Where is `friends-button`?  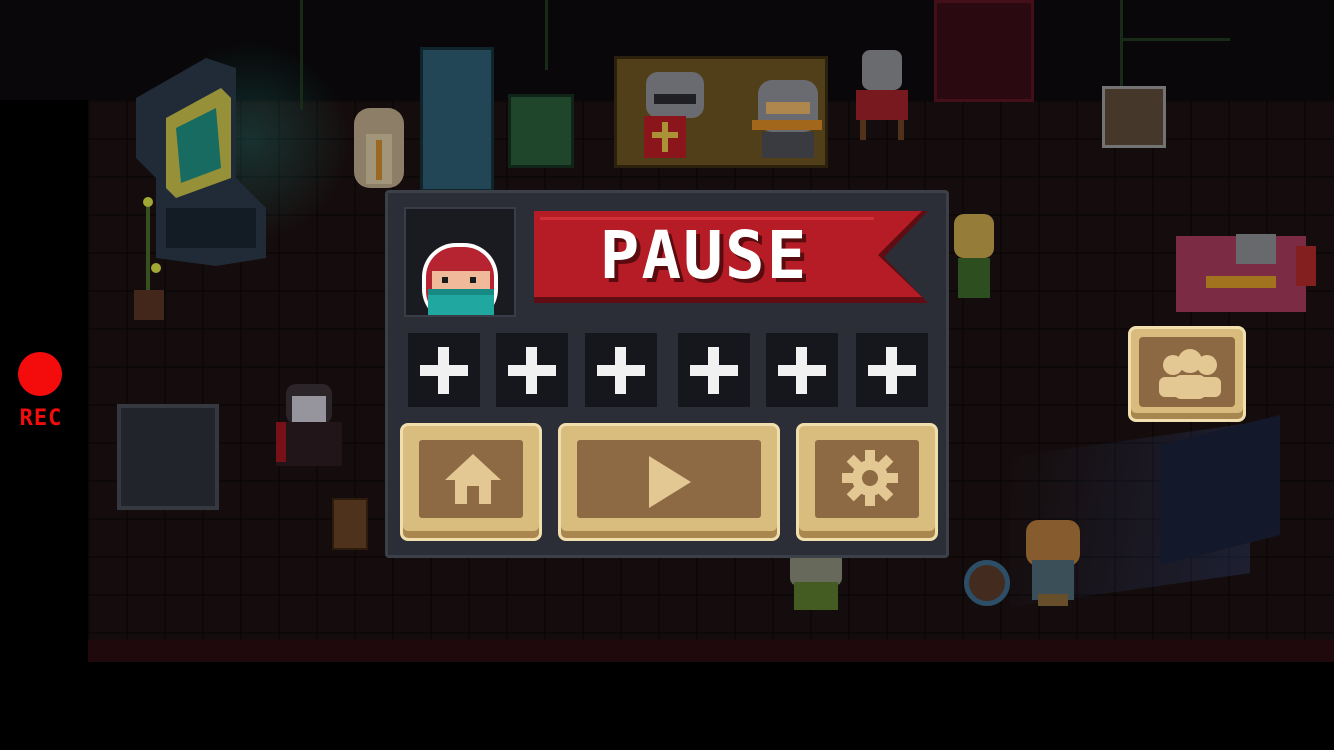
friends-button is located at coordinates (1187, 374).